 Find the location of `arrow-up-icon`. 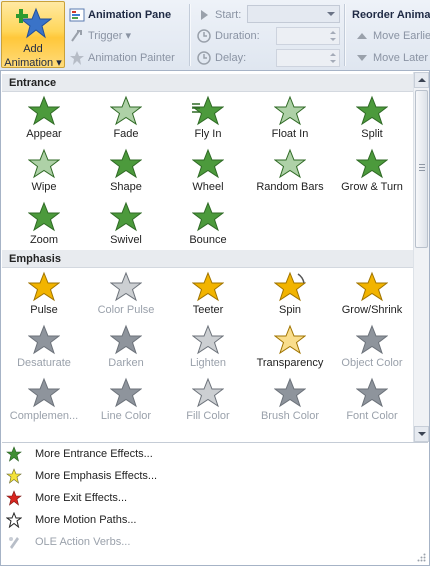

arrow-up-icon is located at coordinates (362, 36).